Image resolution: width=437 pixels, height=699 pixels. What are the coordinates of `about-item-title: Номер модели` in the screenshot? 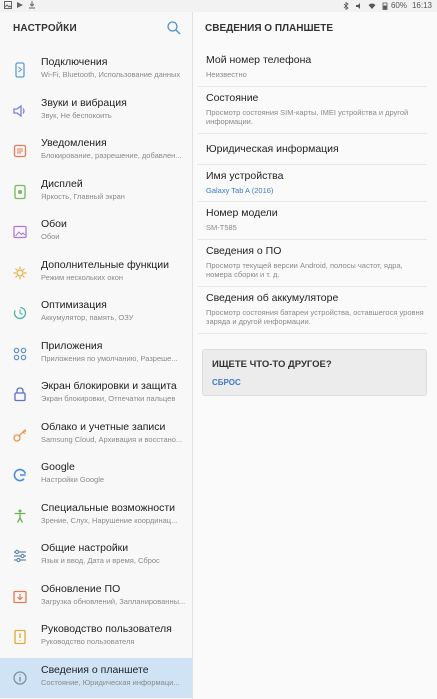 It's located at (242, 213).